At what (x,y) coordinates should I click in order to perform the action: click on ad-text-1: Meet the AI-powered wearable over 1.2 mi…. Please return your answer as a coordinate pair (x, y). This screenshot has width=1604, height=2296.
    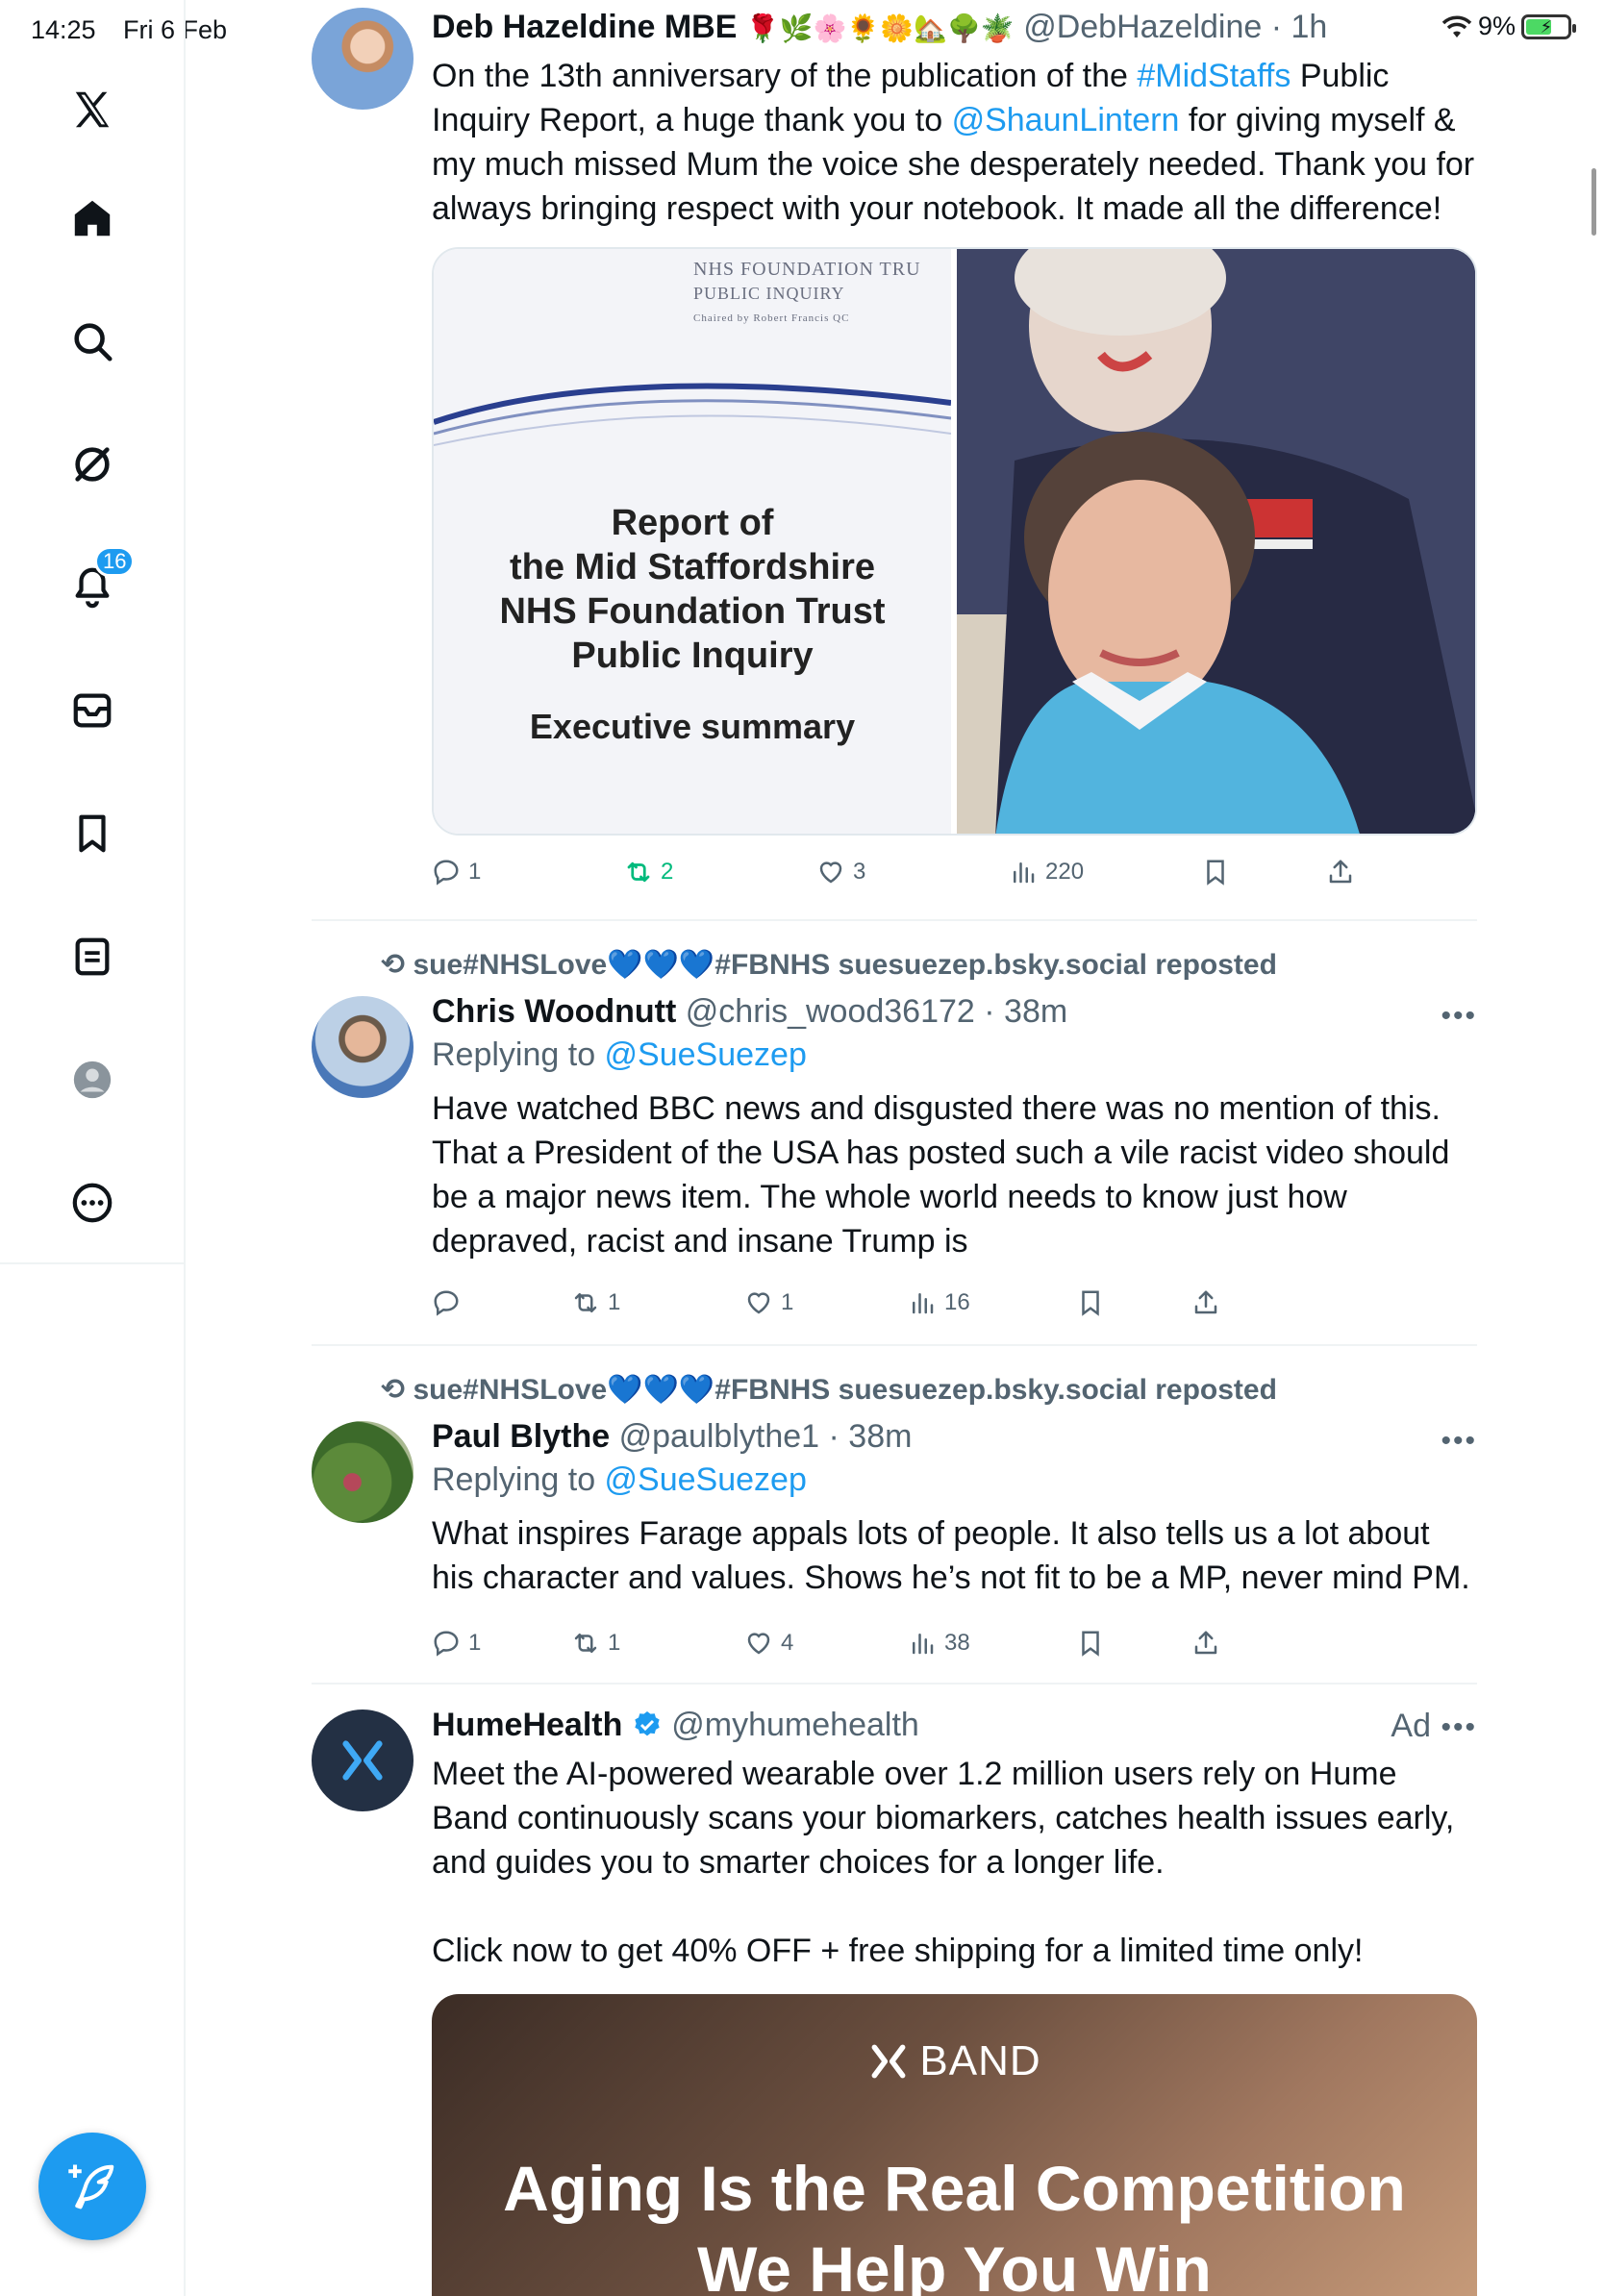
    Looking at the image, I should click on (943, 1818).